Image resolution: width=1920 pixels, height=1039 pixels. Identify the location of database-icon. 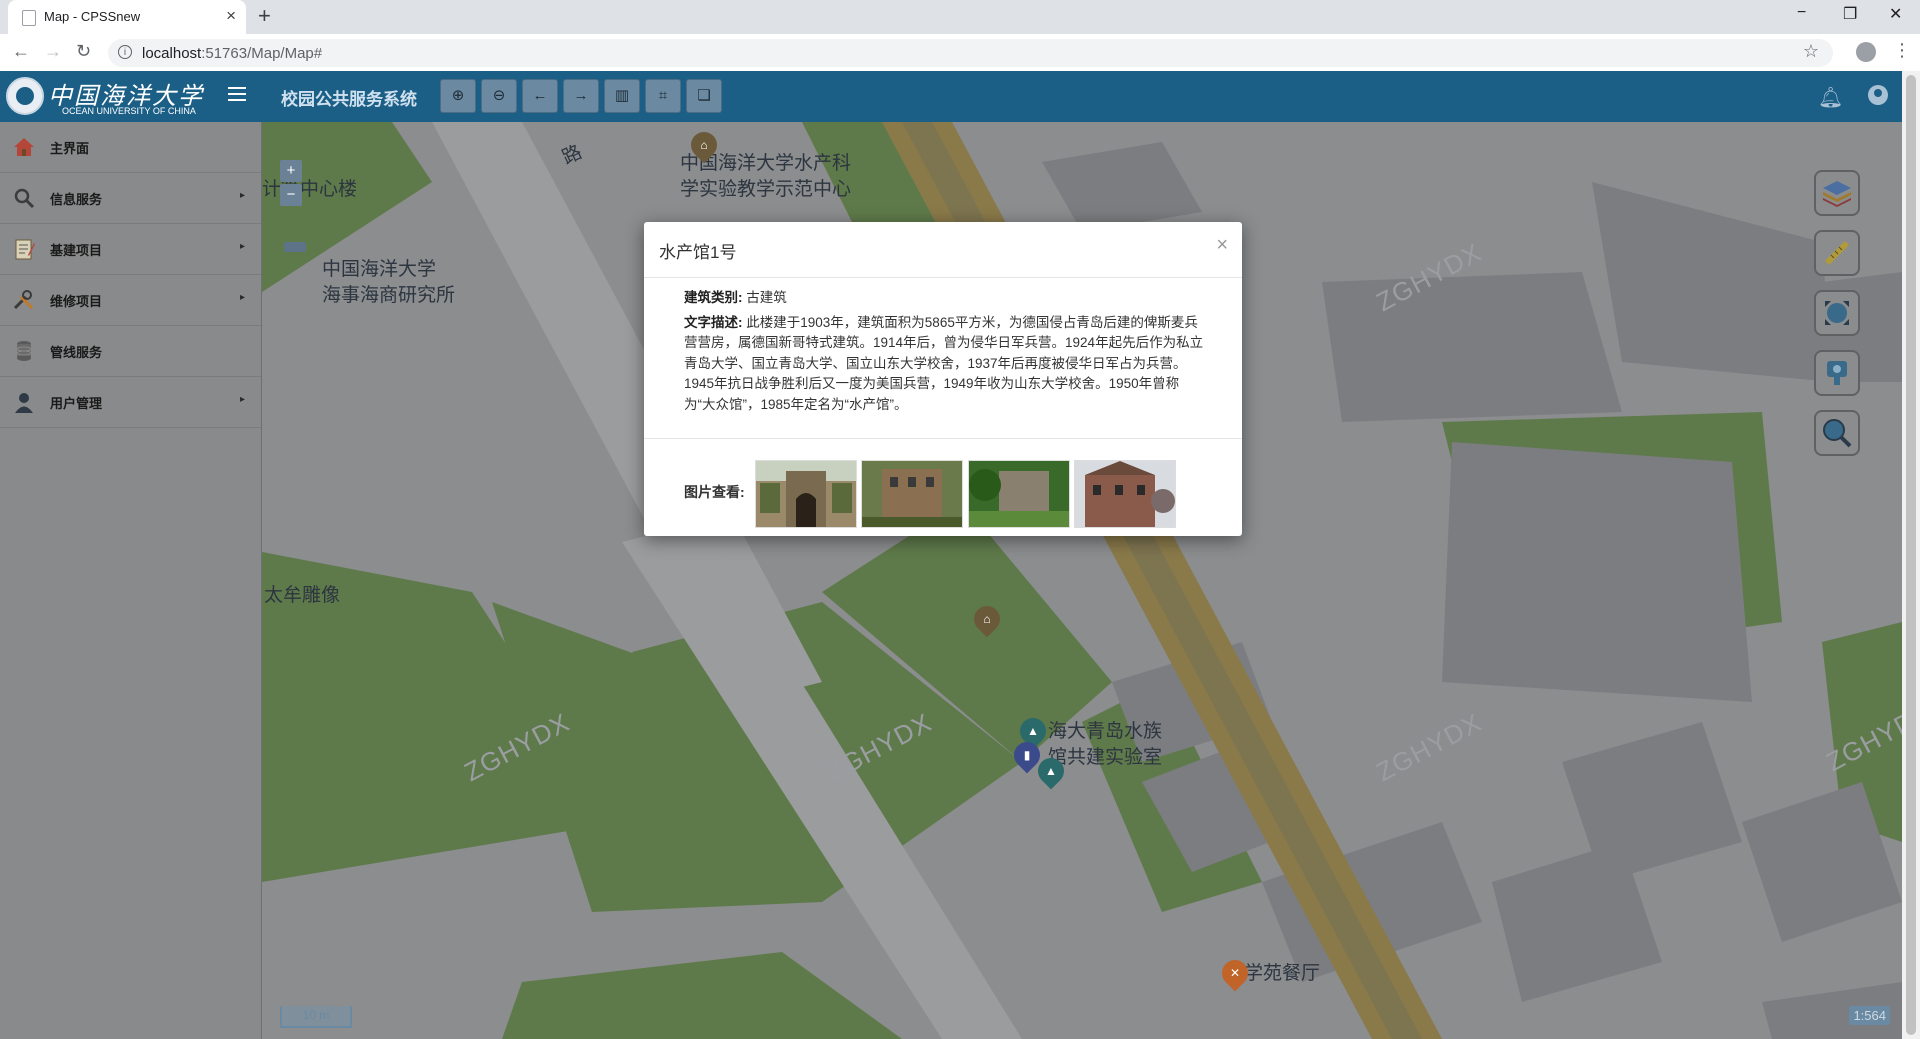
(24, 351).